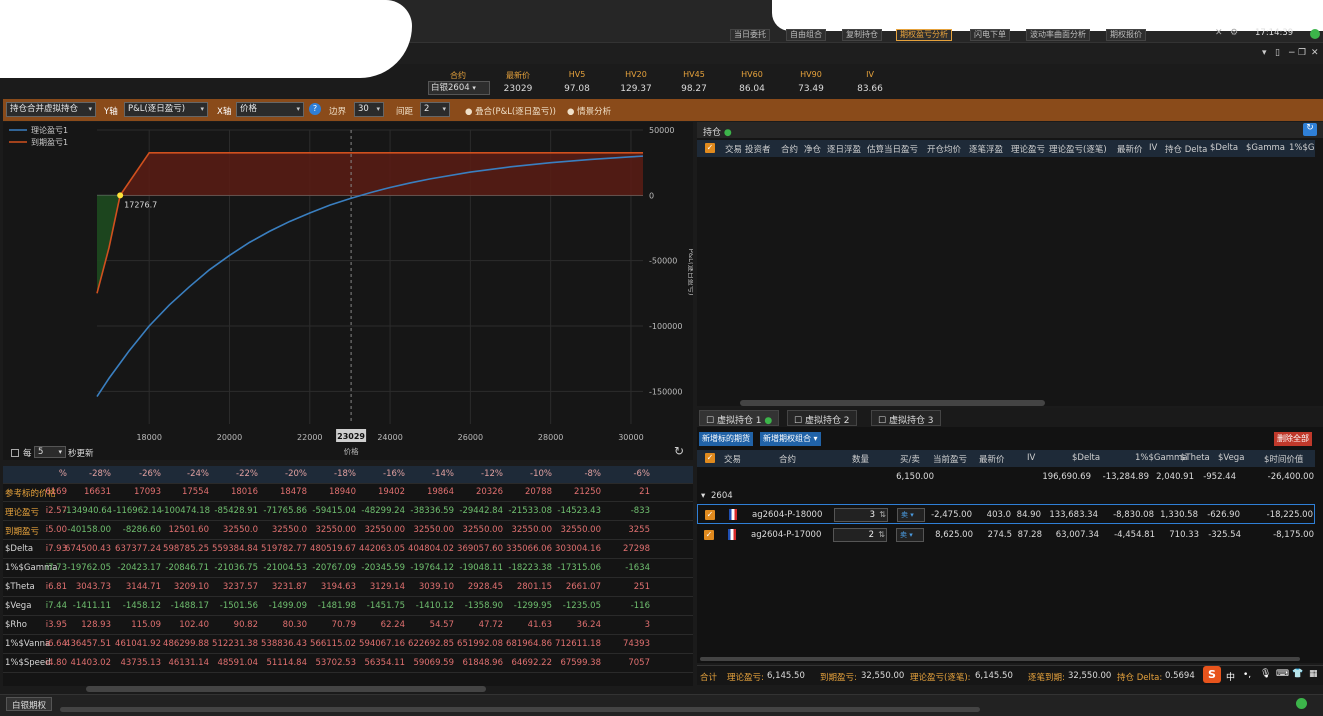 This screenshot has width=1323, height=716. Describe the element at coordinates (1302, 53) in the screenshot. I see `restore-icon: ❐` at that location.